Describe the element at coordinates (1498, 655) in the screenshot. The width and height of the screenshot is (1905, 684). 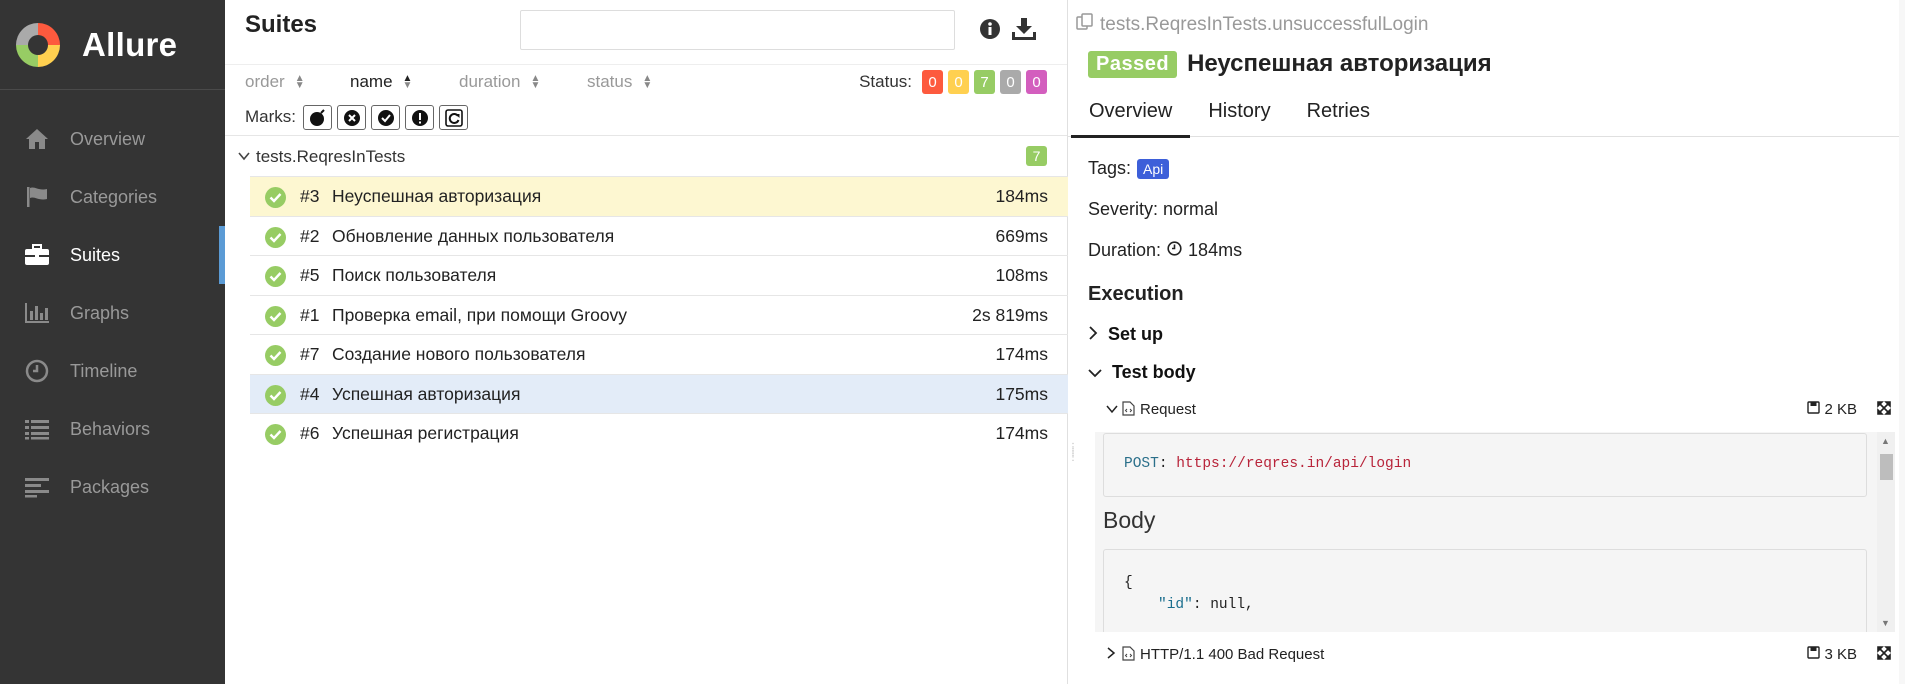
I see `response-attachment: HTTP/1.1 400 Bad Request 3 KB` at that location.